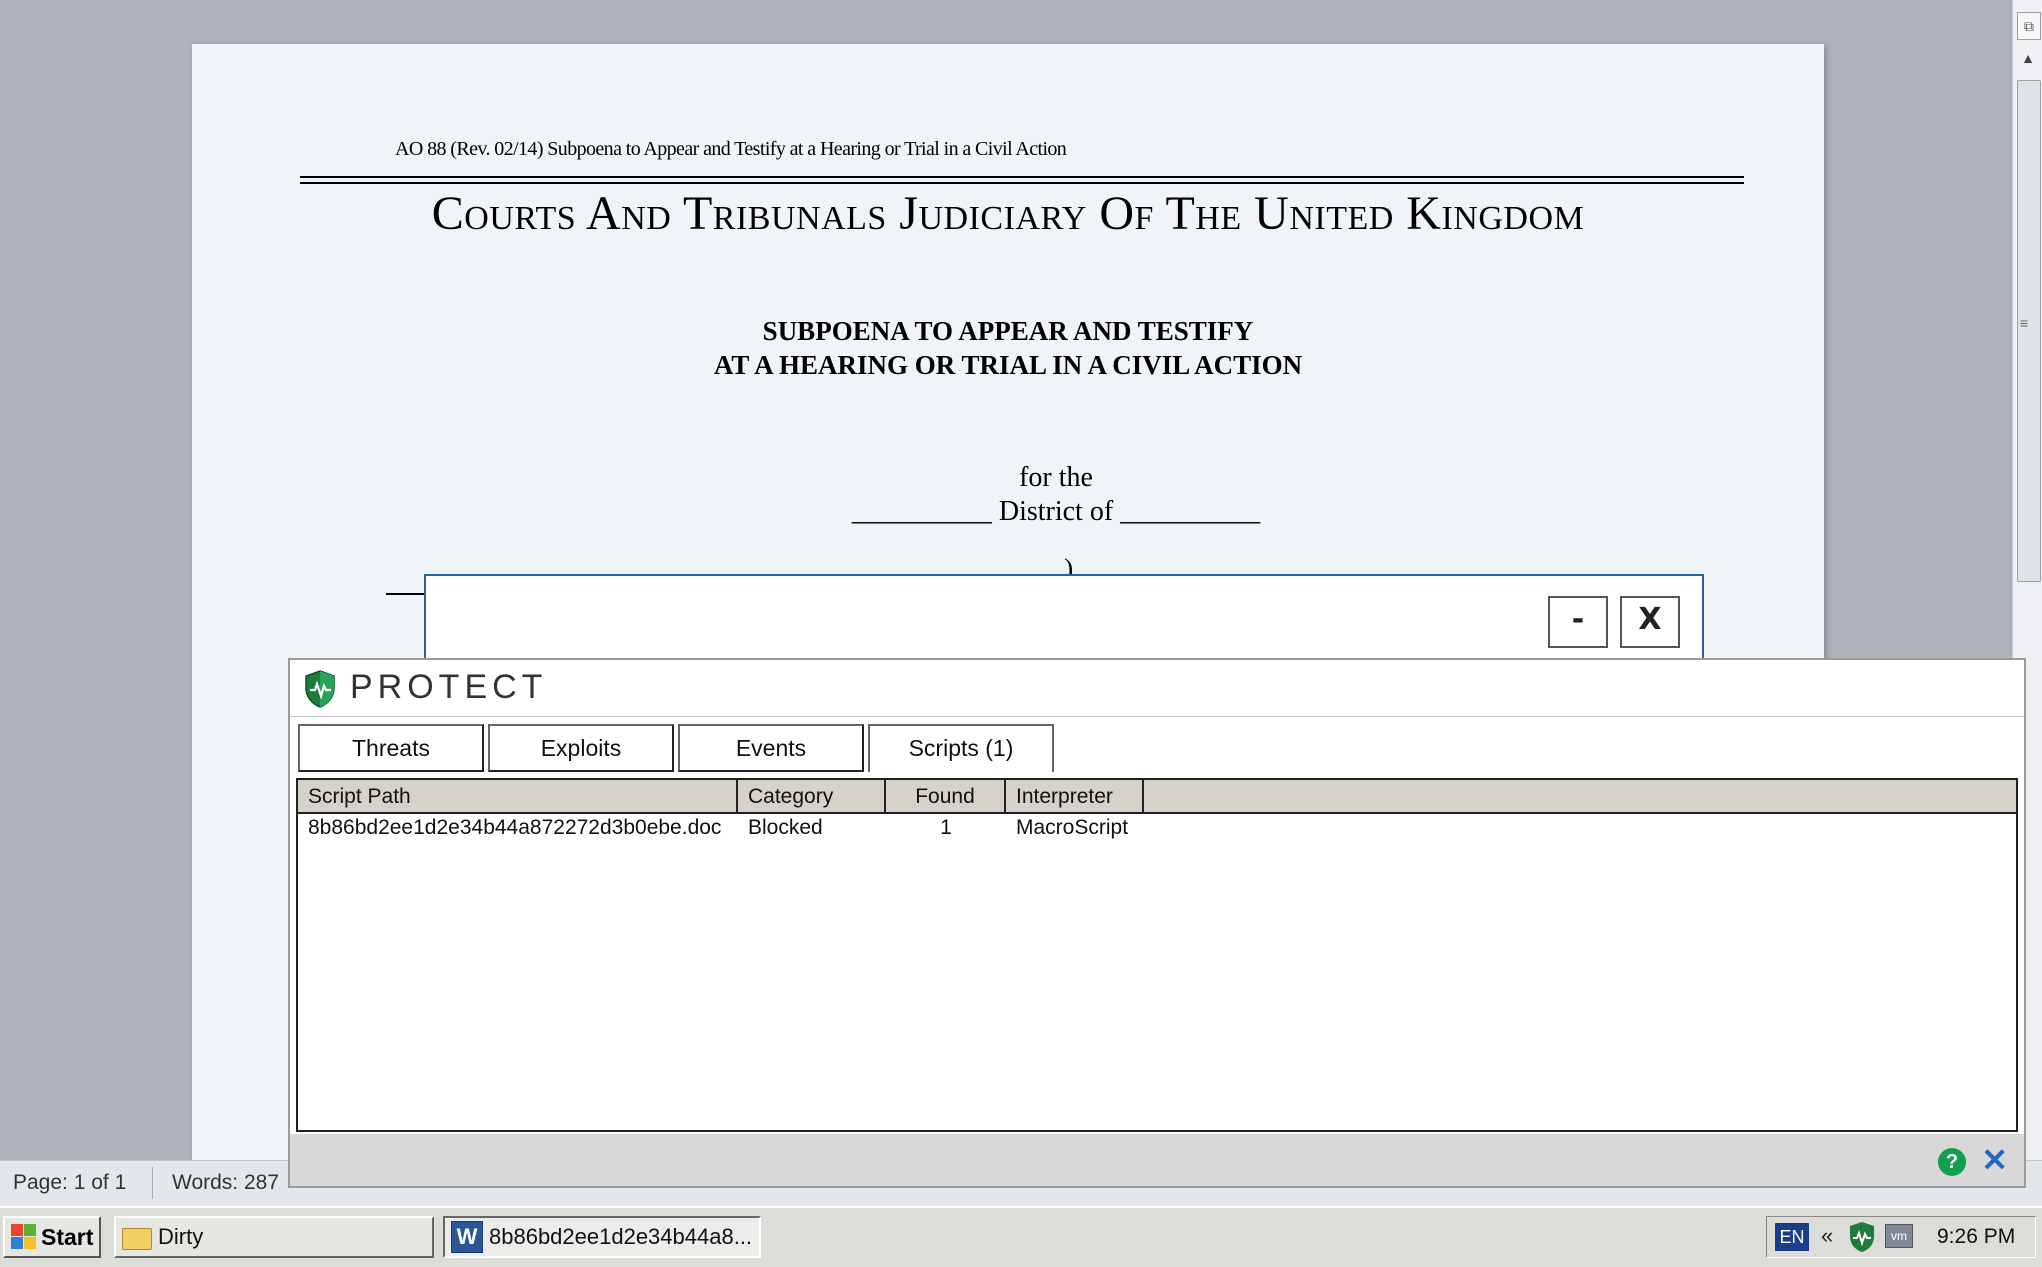 The image size is (2042, 1267). Describe the element at coordinates (1008, 365) in the screenshot. I see `subpoena-title-line2: AT A HEARING OR TRIAL IN A CIVIL ACTION` at that location.